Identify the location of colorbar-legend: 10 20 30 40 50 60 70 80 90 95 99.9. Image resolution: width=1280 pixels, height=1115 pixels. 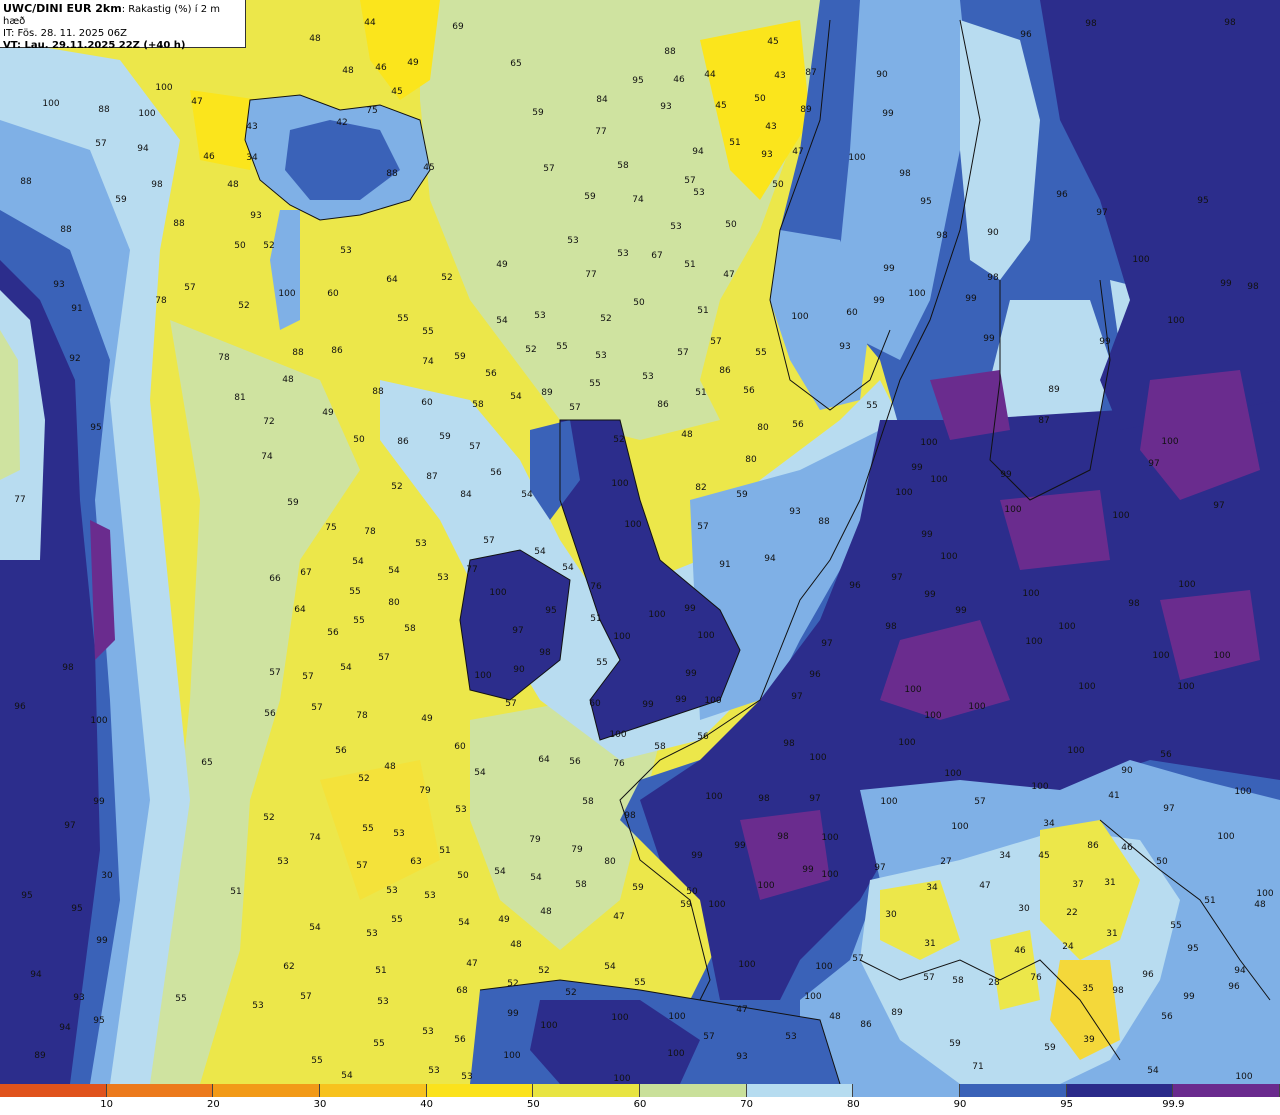
(640, 1099).